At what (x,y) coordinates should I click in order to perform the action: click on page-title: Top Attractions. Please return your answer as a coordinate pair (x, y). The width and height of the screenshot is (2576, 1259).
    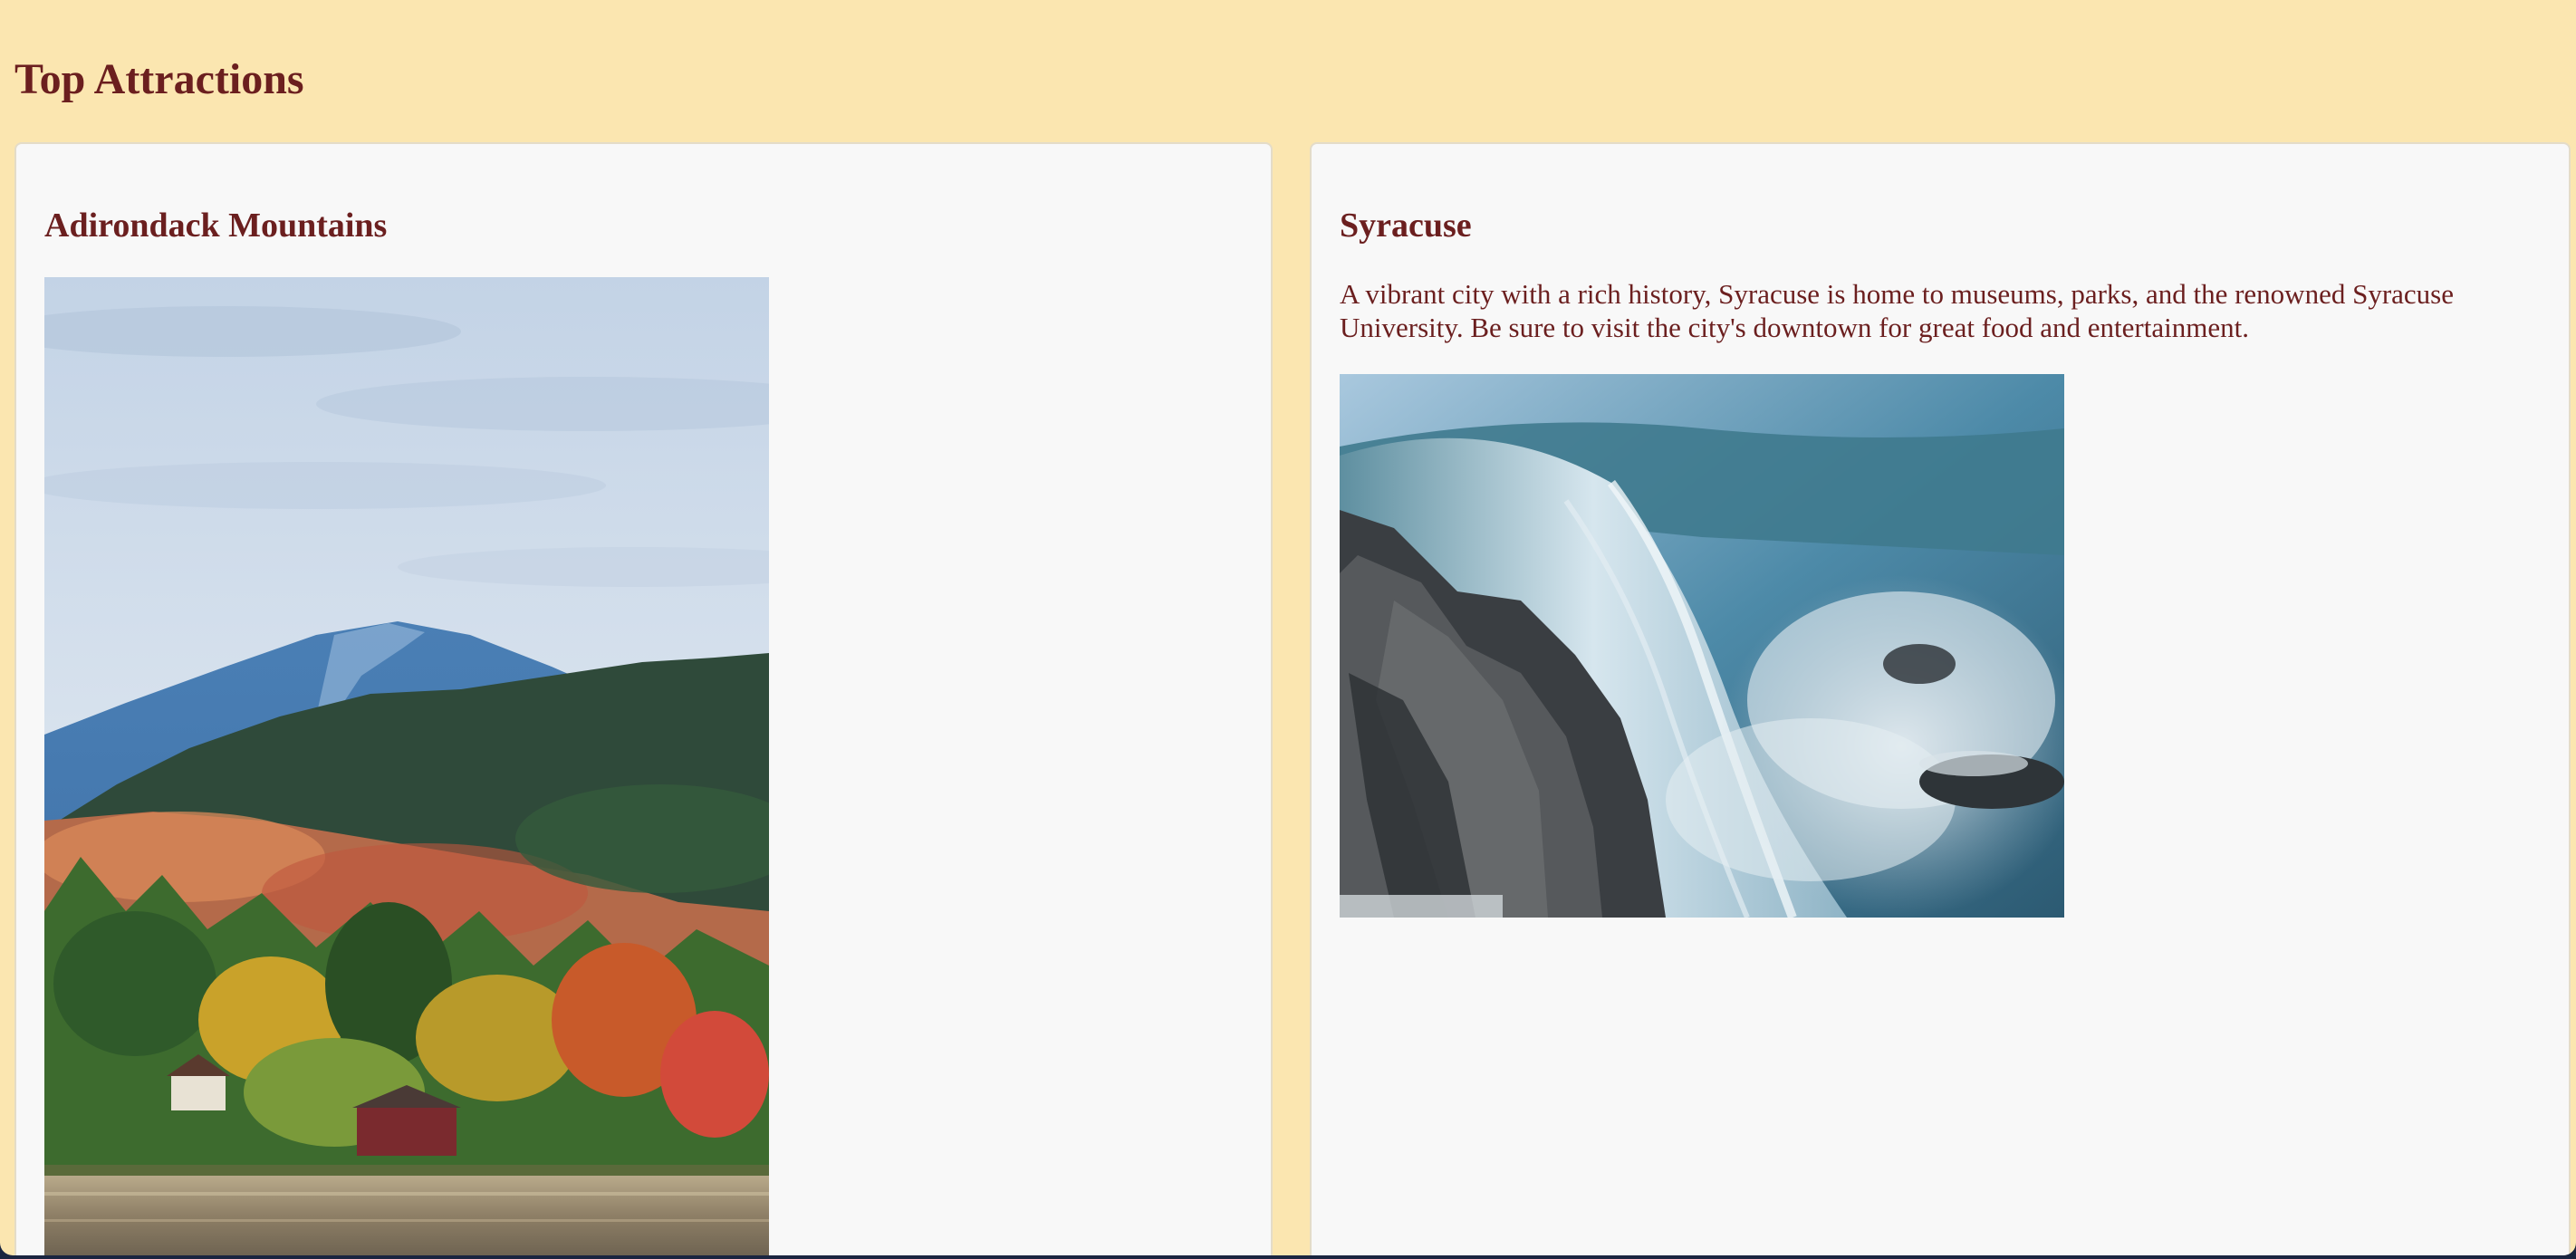
    Looking at the image, I should click on (159, 79).